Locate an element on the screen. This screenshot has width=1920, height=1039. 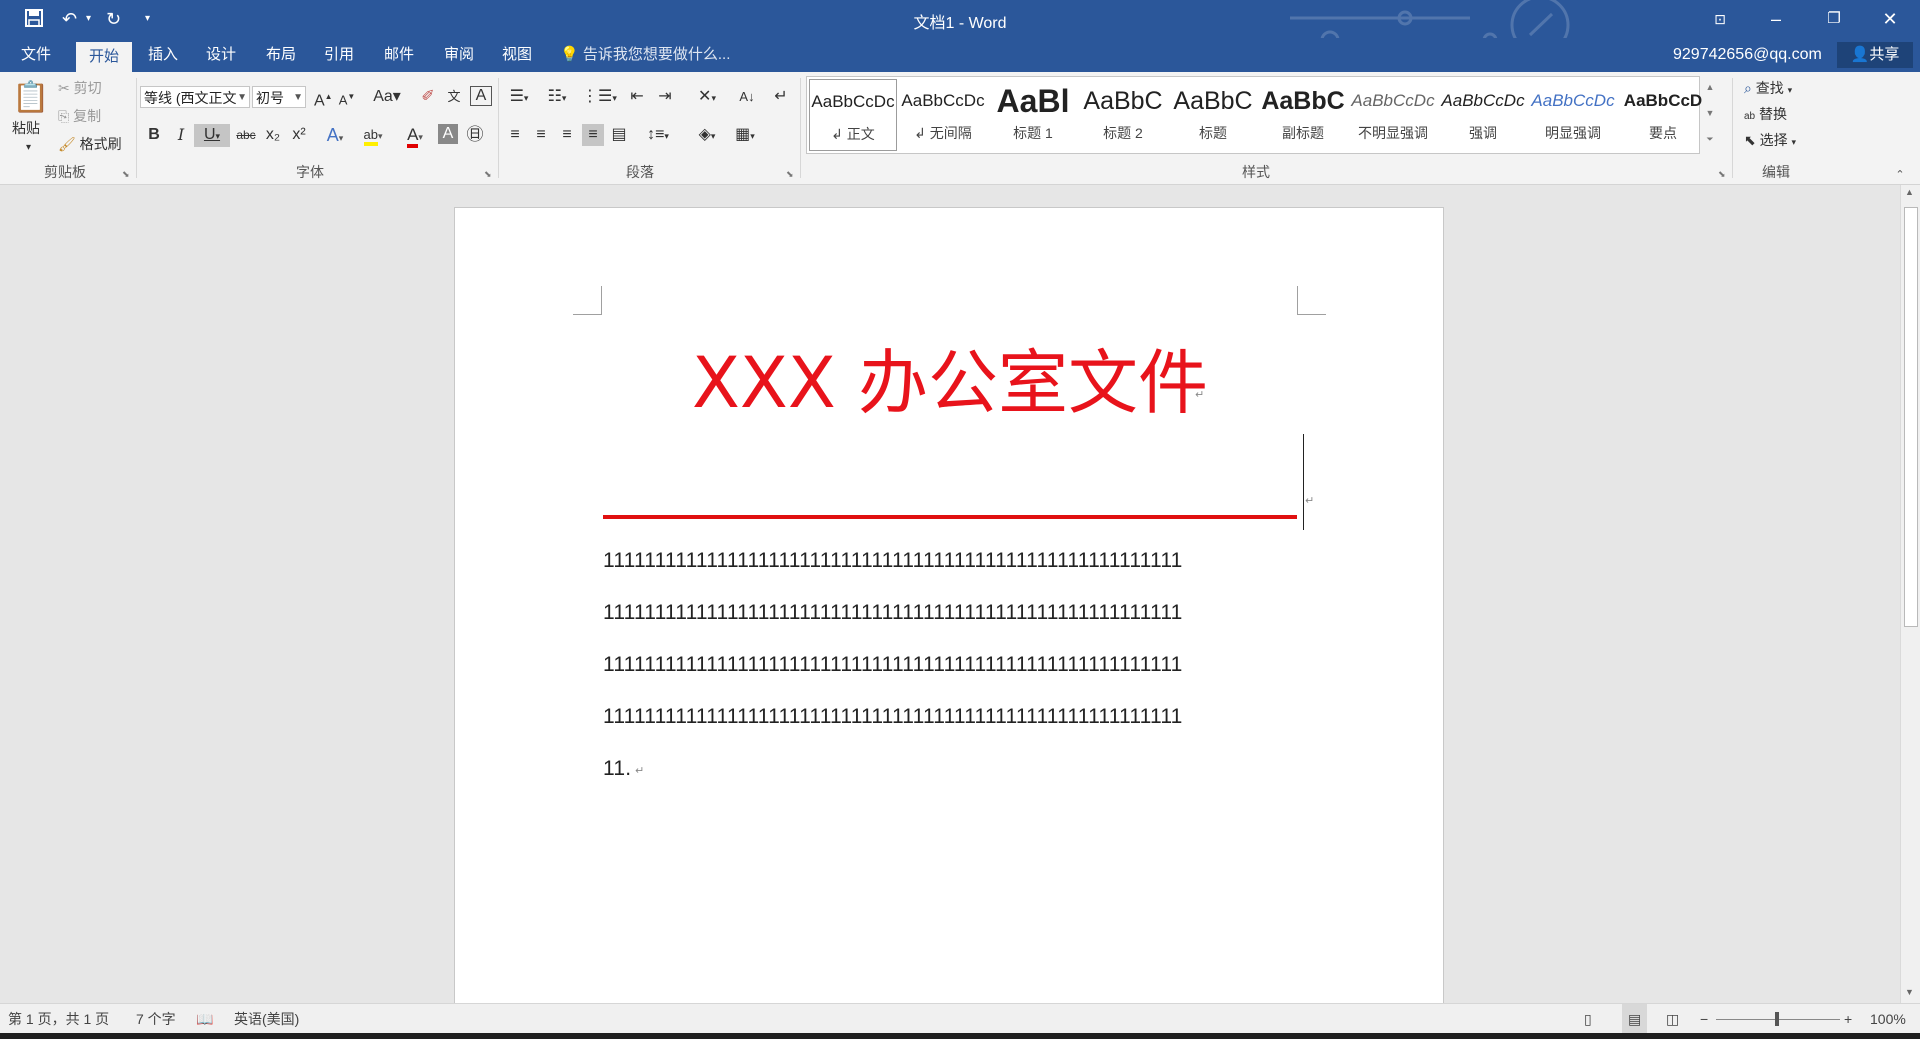
align-right-icon: ≡ is located at coordinates (567, 135).